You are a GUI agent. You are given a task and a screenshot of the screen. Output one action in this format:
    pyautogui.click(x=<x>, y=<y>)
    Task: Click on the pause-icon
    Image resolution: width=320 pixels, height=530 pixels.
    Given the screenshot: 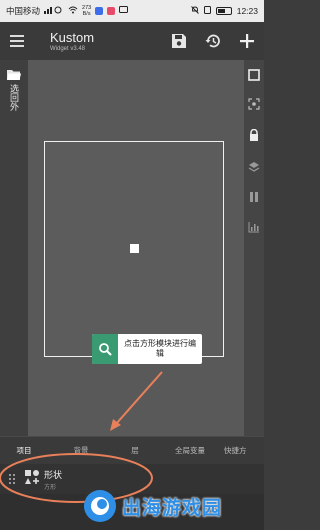 What is the action you would take?
    pyautogui.click(x=254, y=197)
    